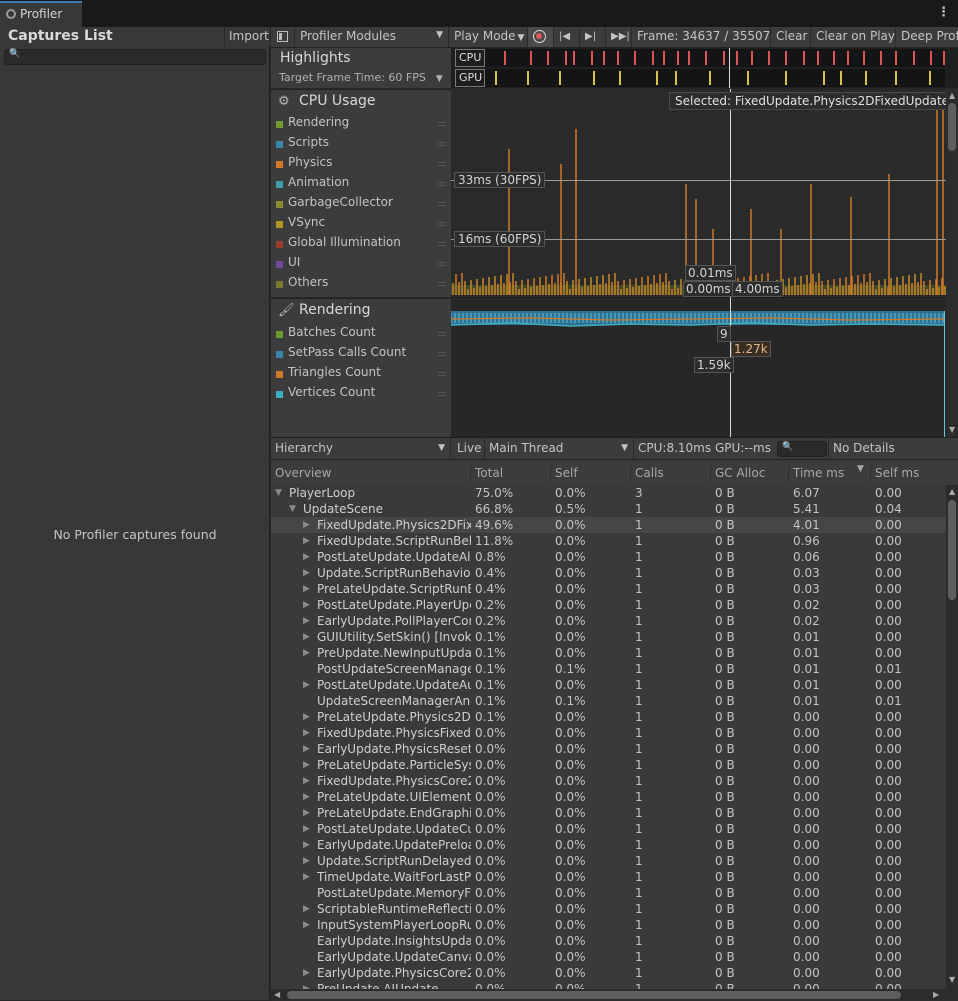 This screenshot has height=1001, width=958. Describe the element at coordinates (362, 284) in the screenshot. I see `legend-item: Others` at that location.